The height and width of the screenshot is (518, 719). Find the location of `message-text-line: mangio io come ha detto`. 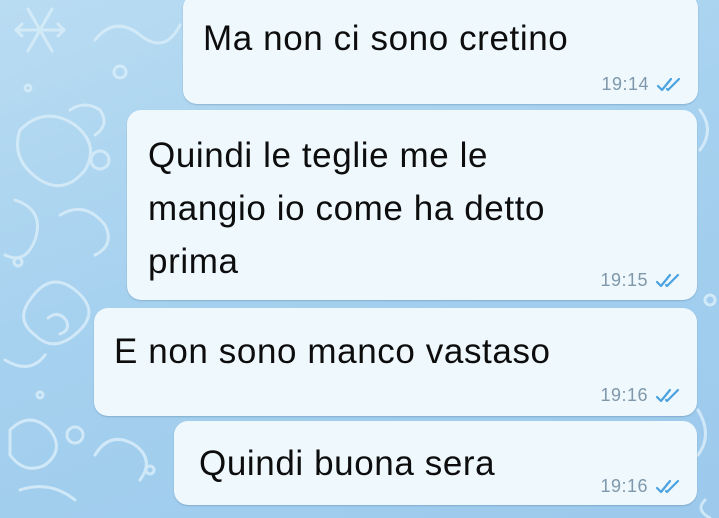

message-text-line: mangio io come ha detto is located at coordinates (347, 208).